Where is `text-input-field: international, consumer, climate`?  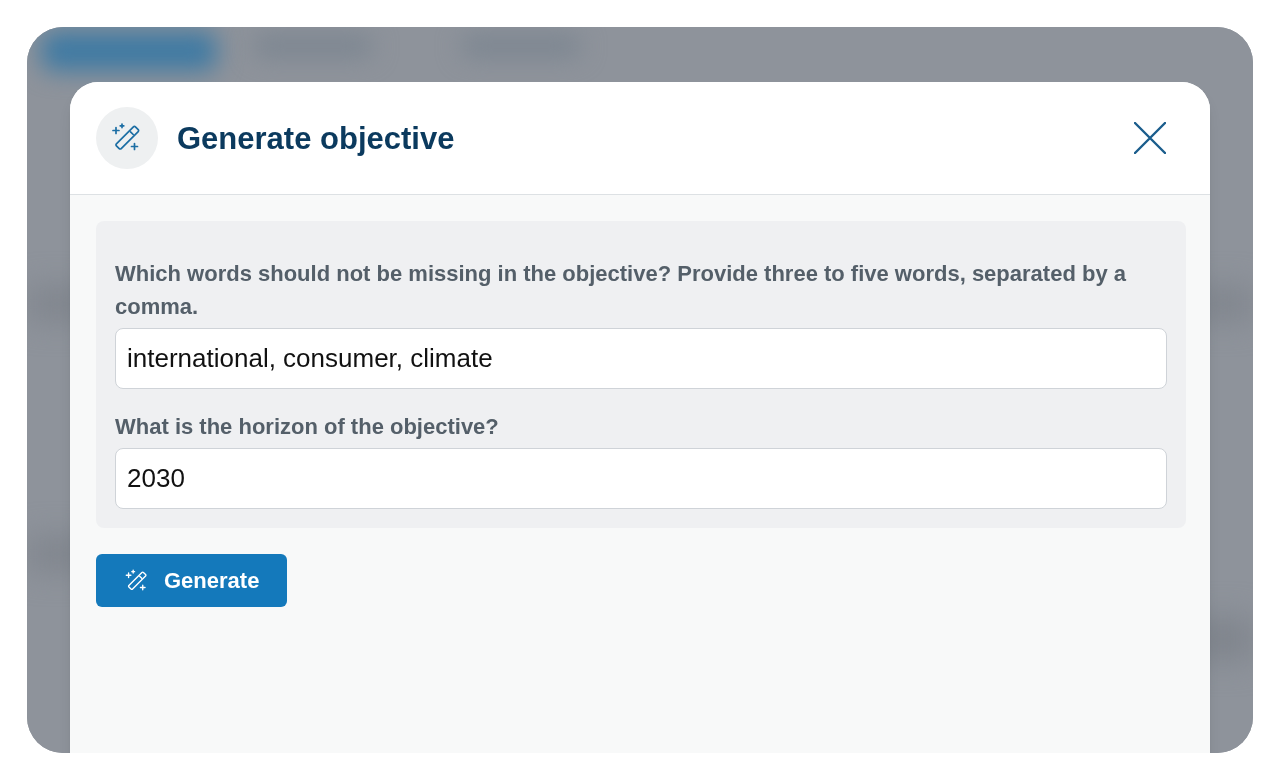
text-input-field: international, consumer, climate is located at coordinates (641, 358).